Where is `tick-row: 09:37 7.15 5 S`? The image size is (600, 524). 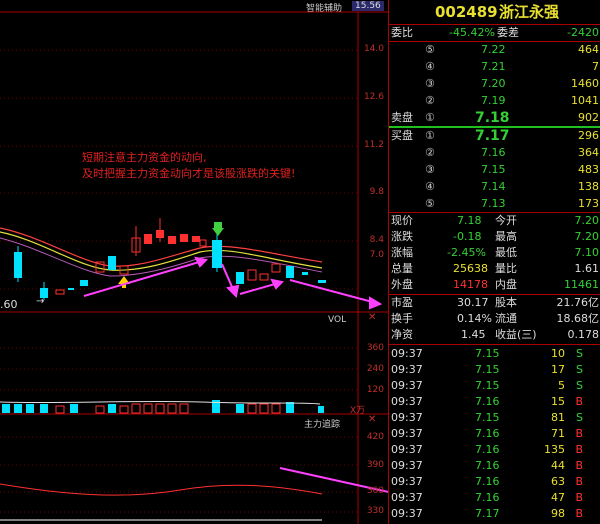 tick-row: 09:37 7.15 5 S is located at coordinates (494, 386).